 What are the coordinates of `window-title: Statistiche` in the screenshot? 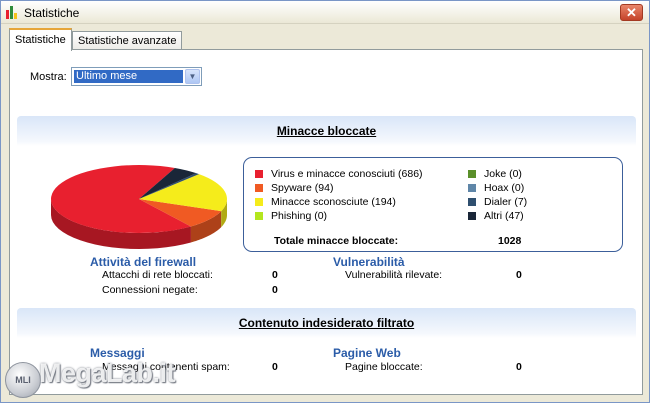 It's located at (52, 13).